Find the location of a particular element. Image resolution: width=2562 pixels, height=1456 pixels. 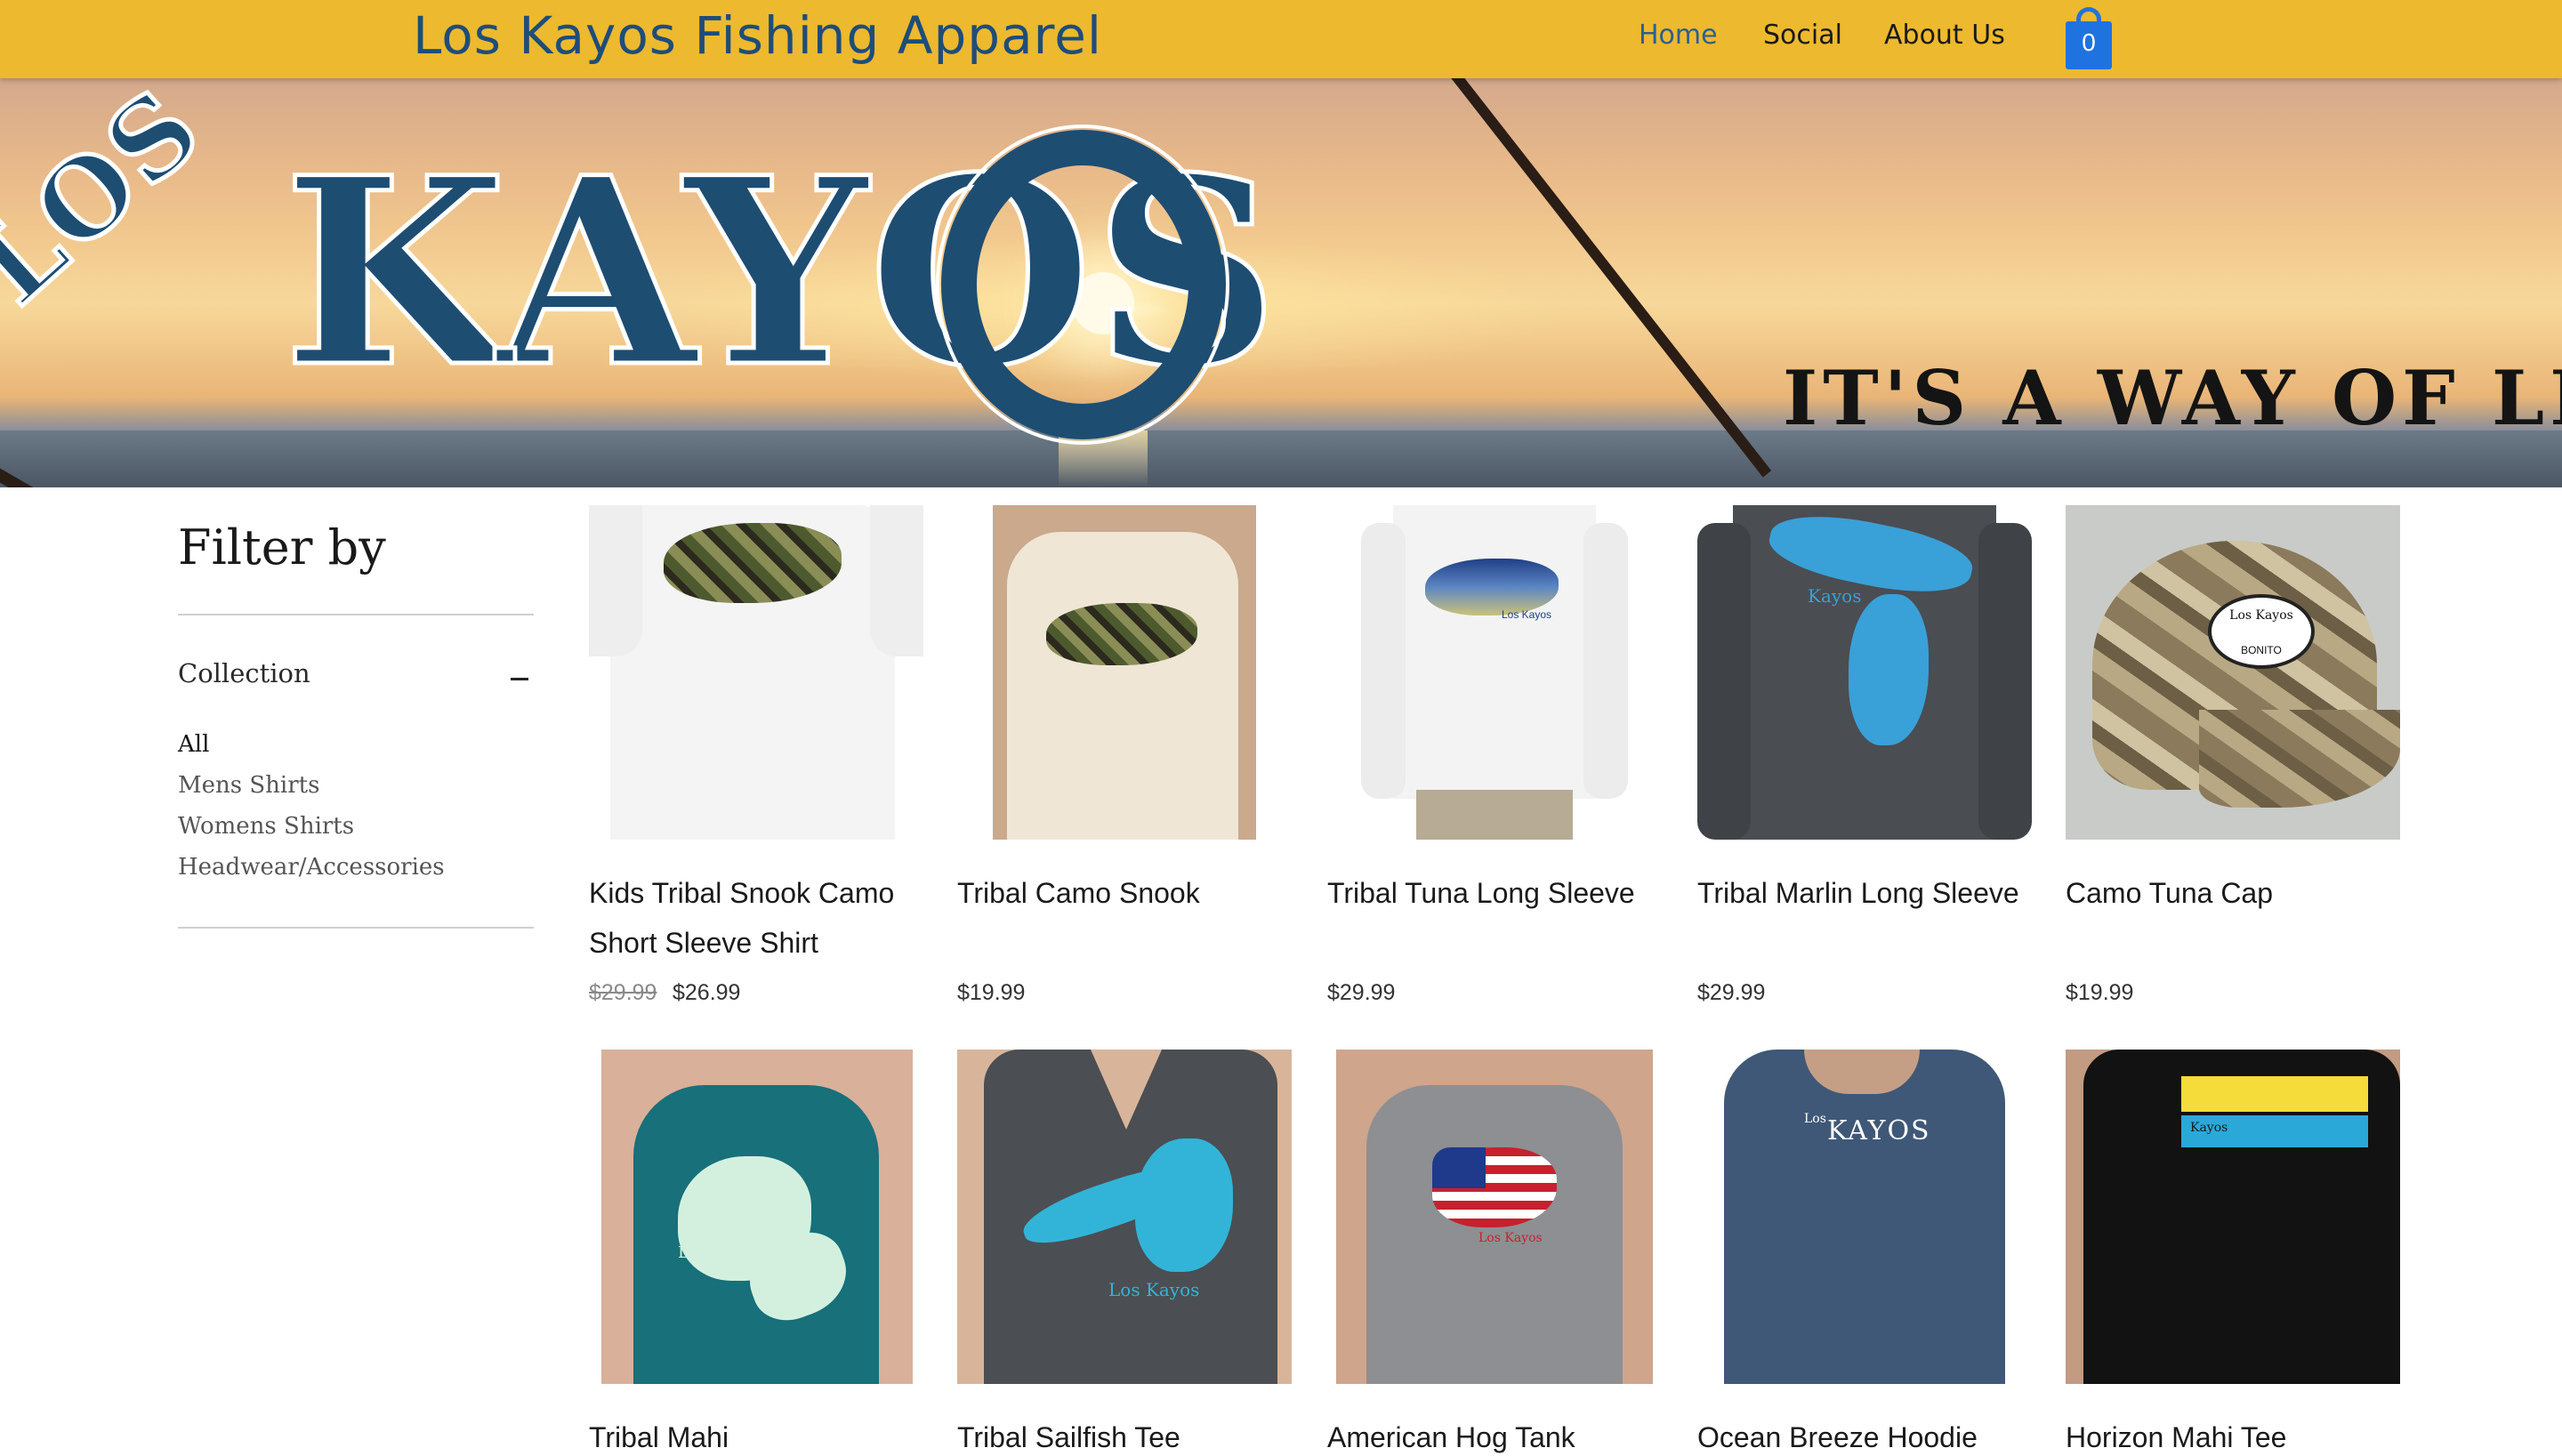

product-name: Tribal Sailfish Tee is located at coordinates (1135, 1434).